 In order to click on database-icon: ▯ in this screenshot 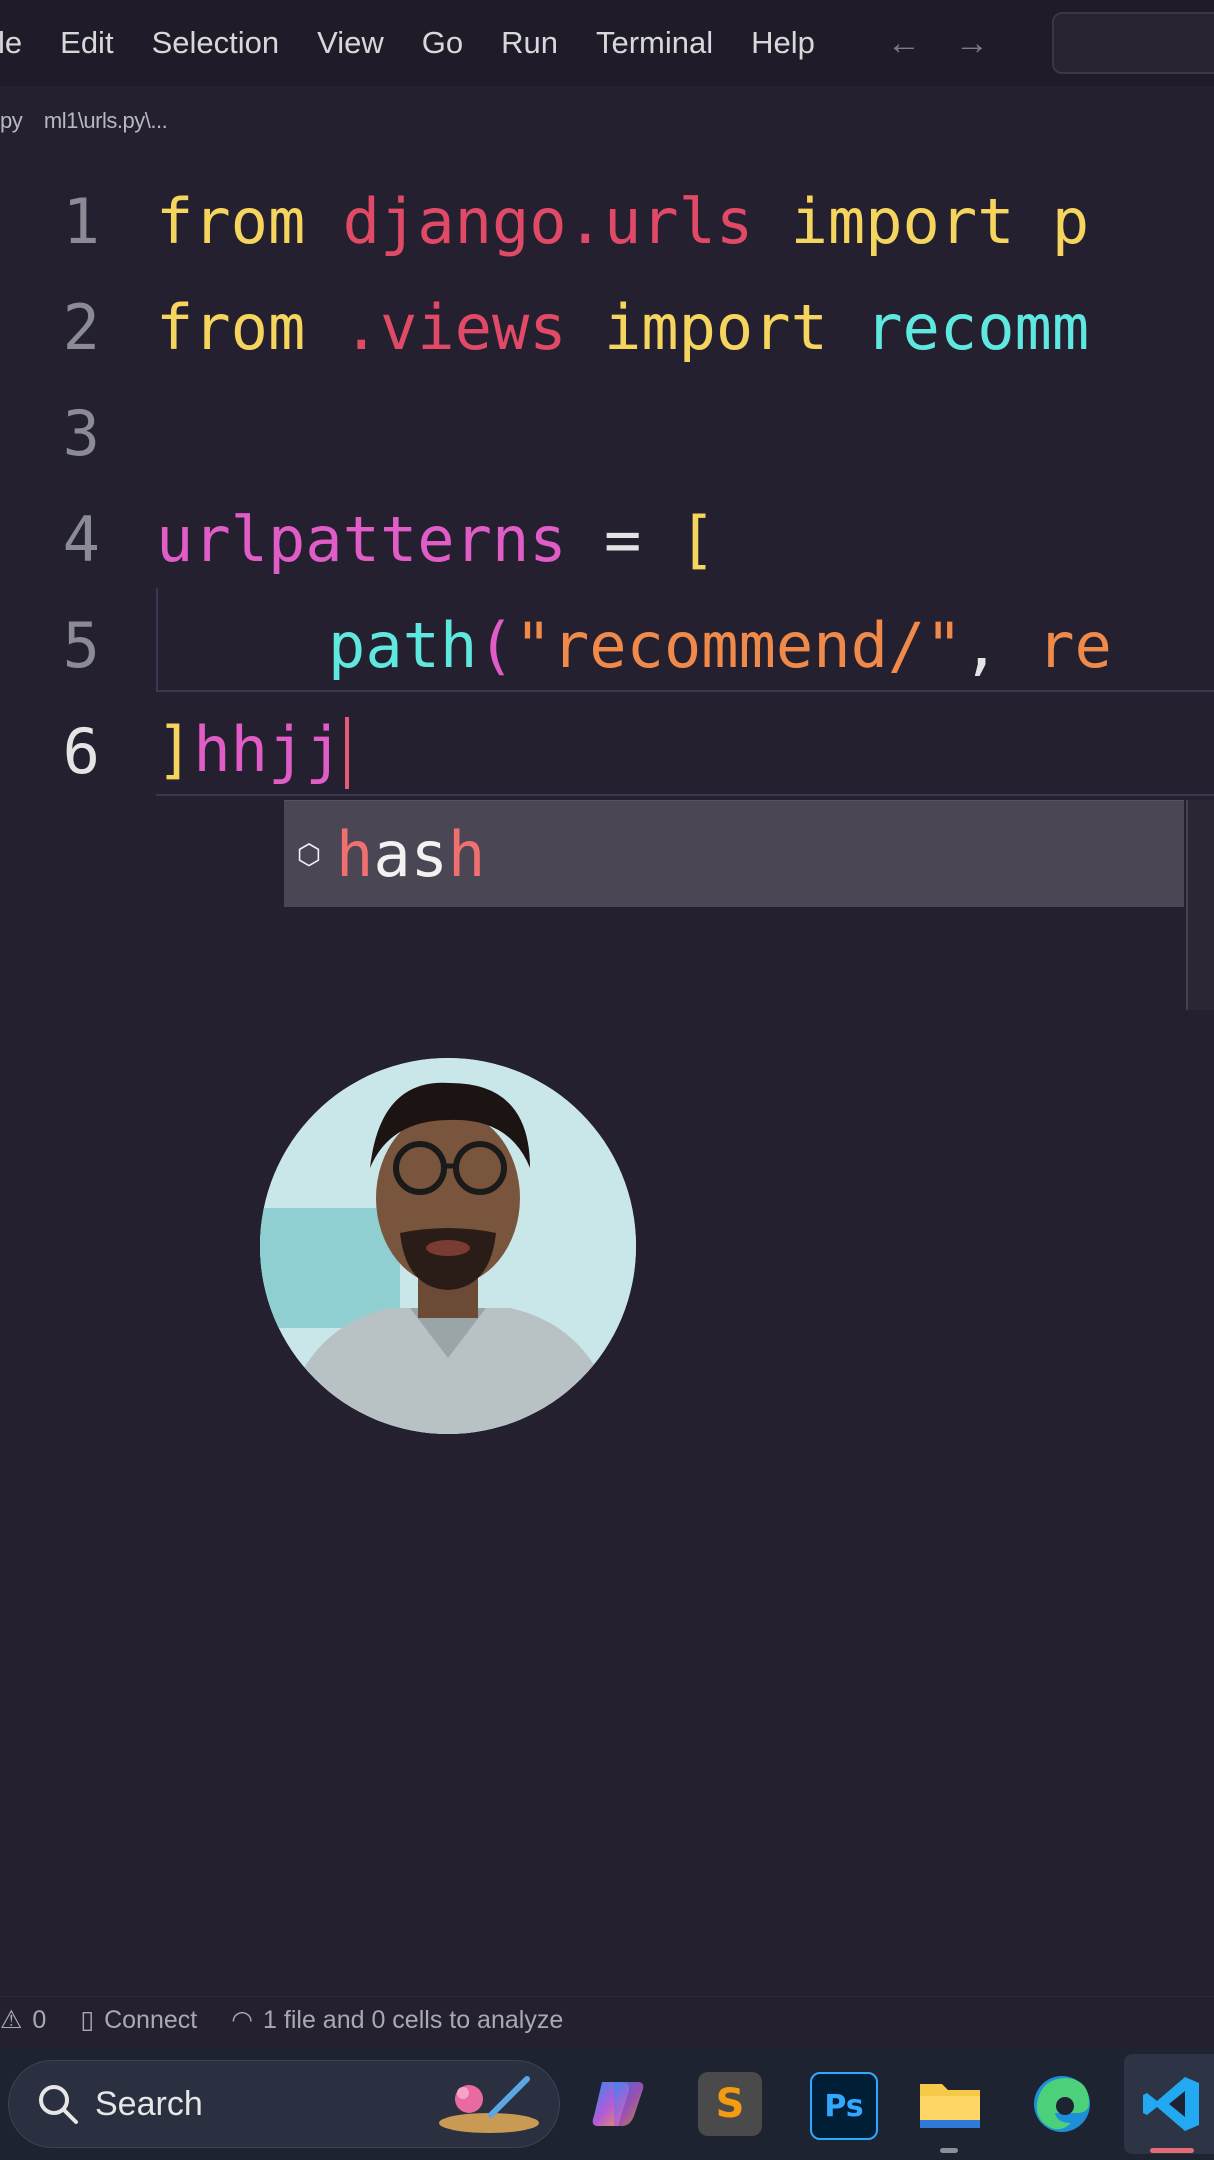, I will do `click(87, 2020)`.